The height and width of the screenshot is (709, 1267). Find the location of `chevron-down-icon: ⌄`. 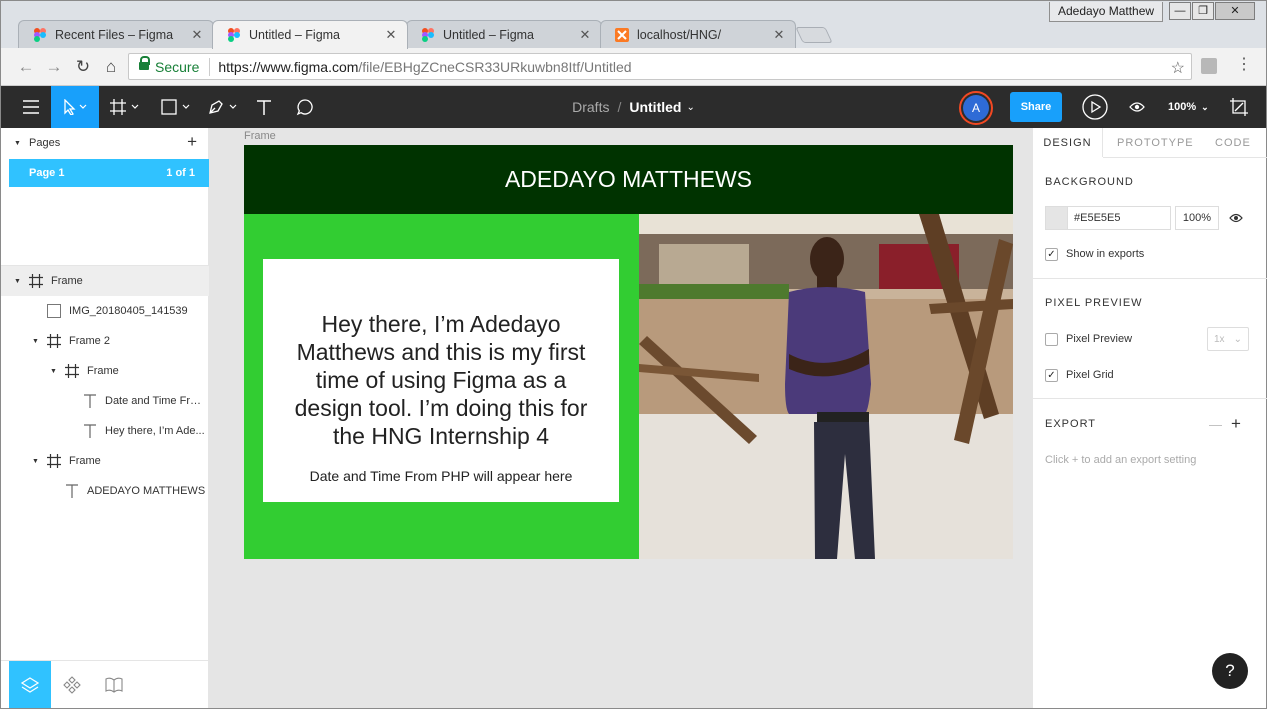

chevron-down-icon: ⌄ is located at coordinates (690, 107).